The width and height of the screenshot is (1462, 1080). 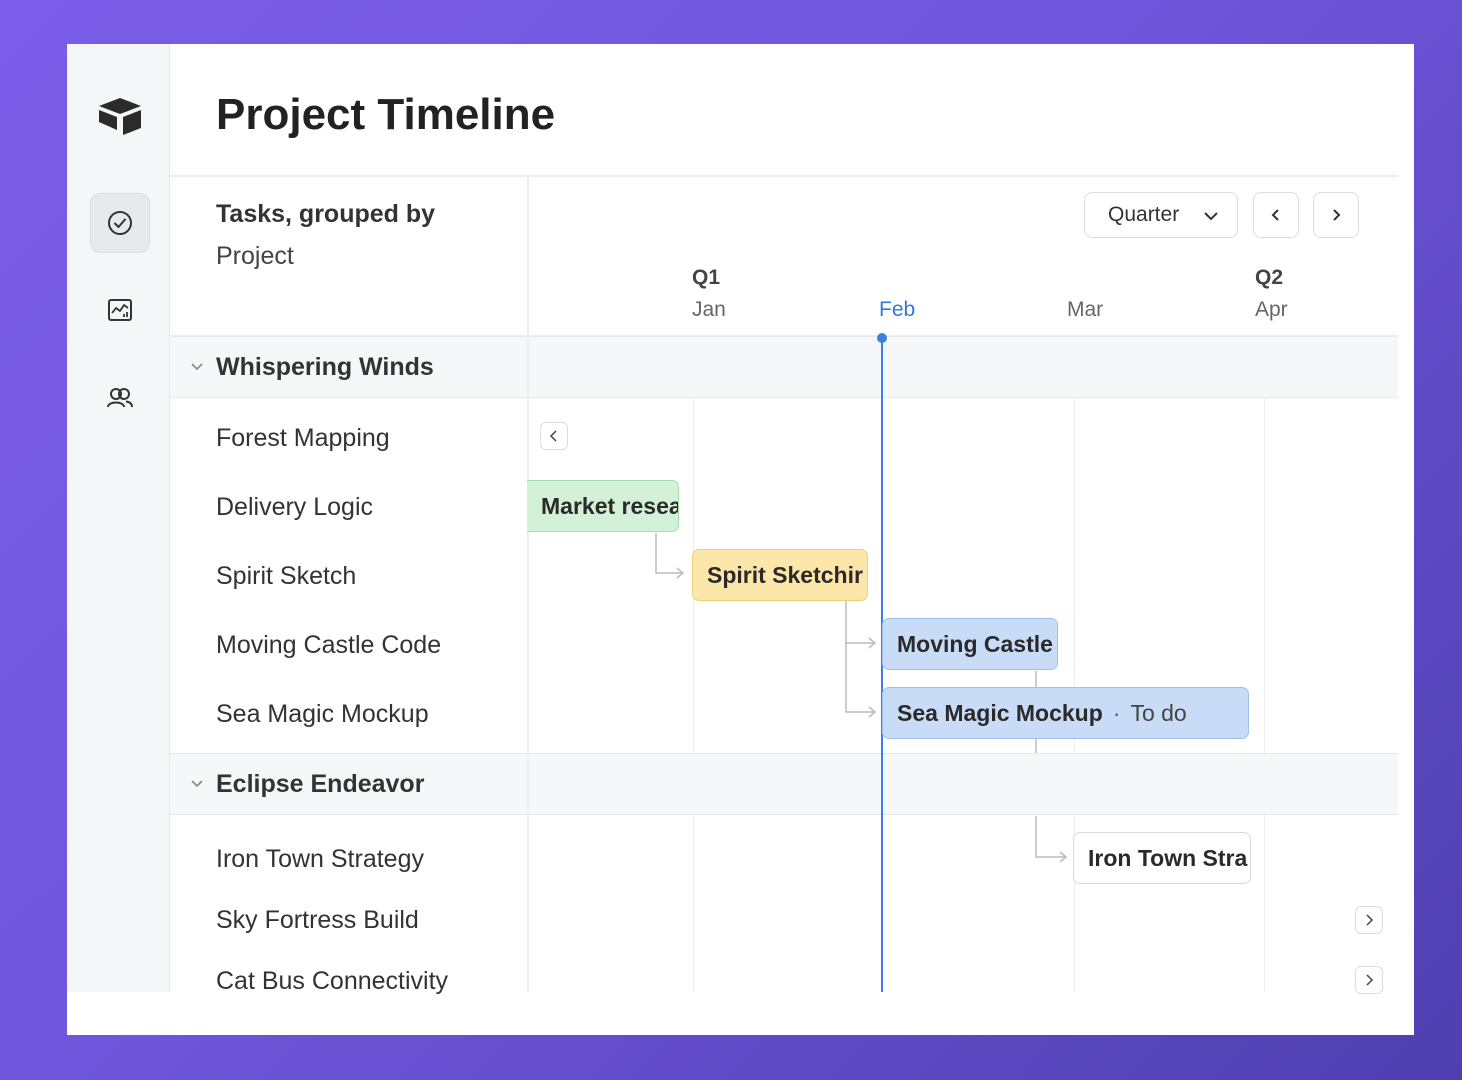 What do you see at coordinates (528, 584) in the screenshot?
I see `task-column-divider` at bounding box center [528, 584].